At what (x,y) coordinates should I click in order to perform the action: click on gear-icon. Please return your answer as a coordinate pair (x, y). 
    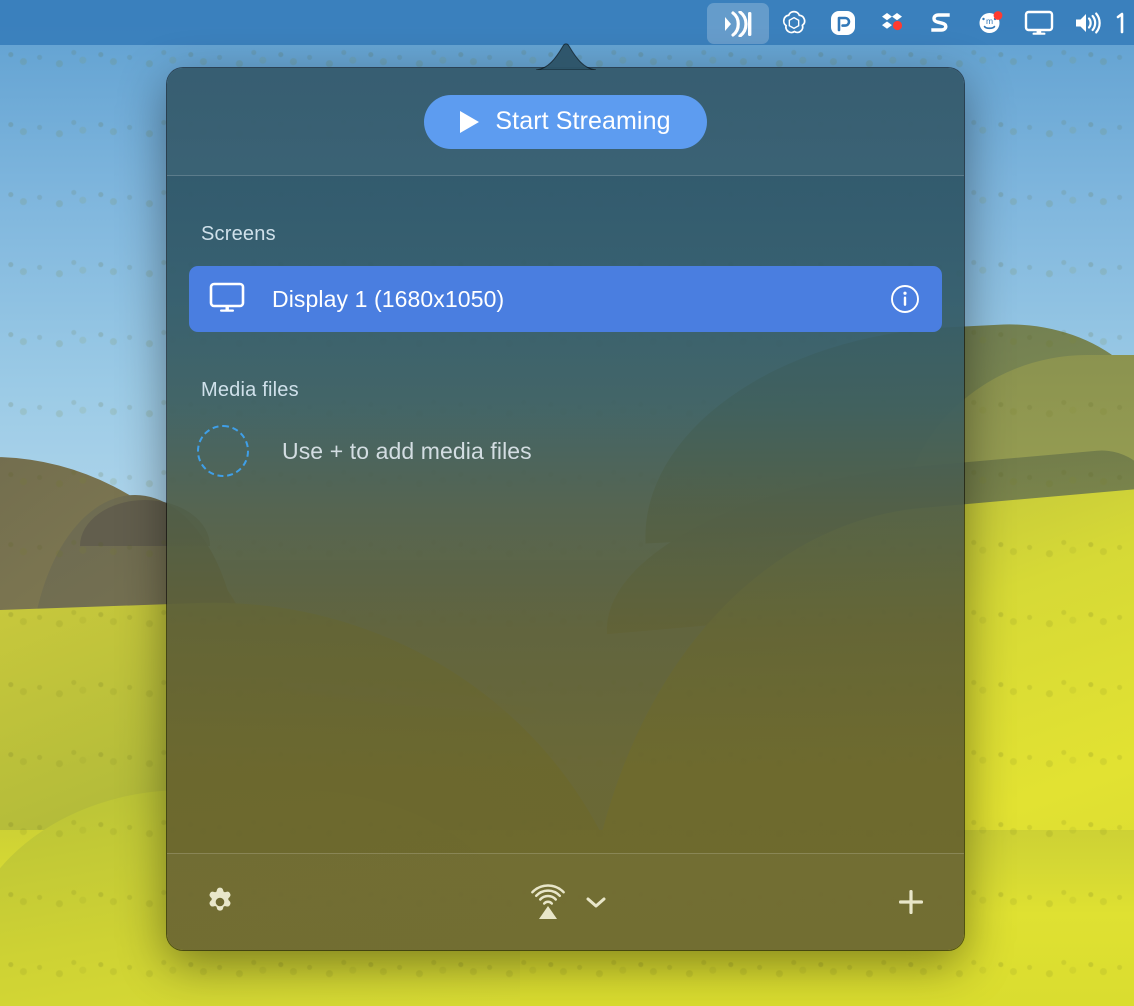
    Looking at the image, I should click on (220, 902).